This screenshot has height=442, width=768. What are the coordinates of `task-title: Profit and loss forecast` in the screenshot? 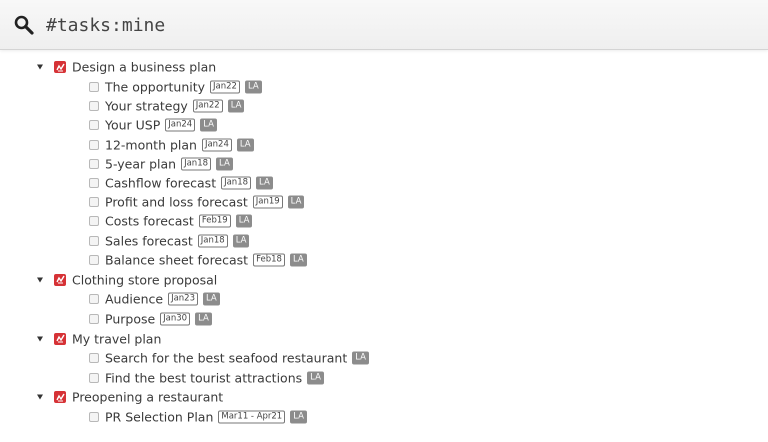 It's located at (176, 202).